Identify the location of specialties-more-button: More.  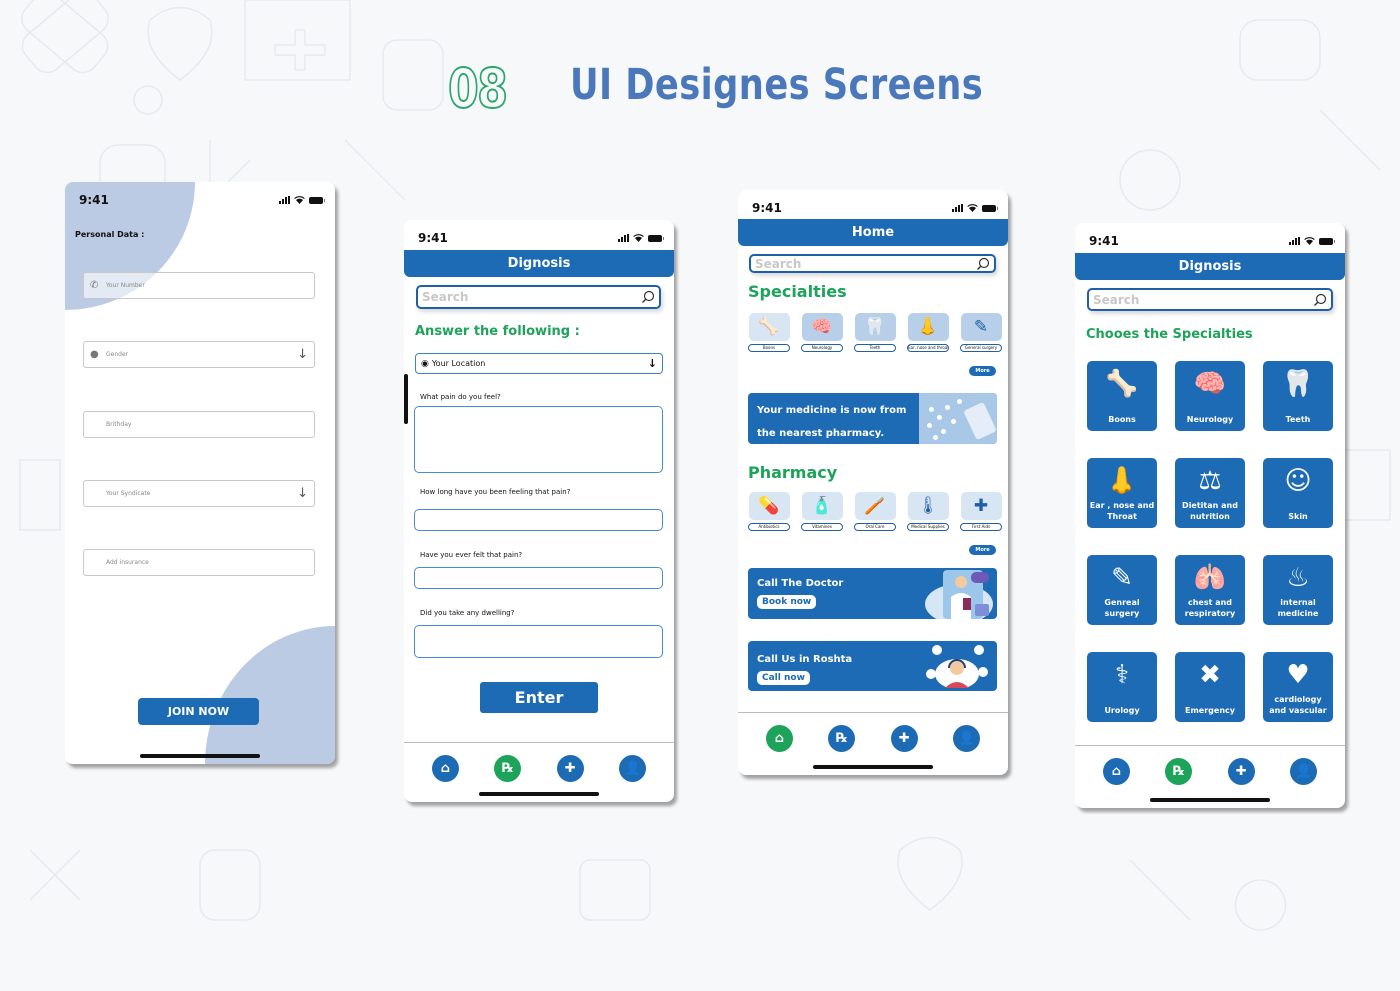
(982, 371).